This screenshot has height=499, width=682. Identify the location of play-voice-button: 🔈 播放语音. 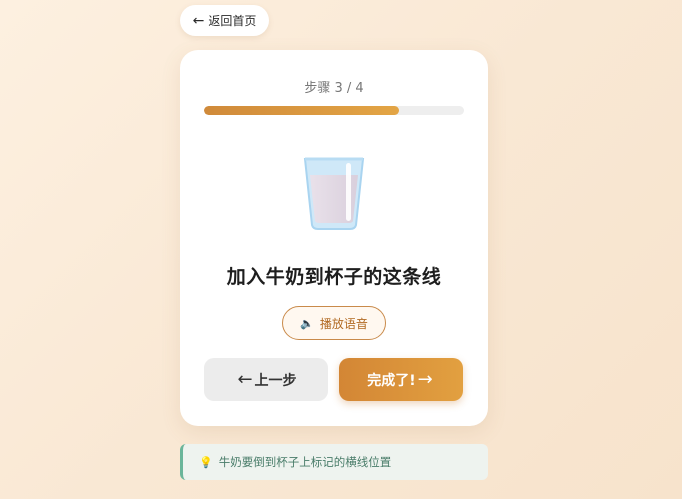
(334, 323).